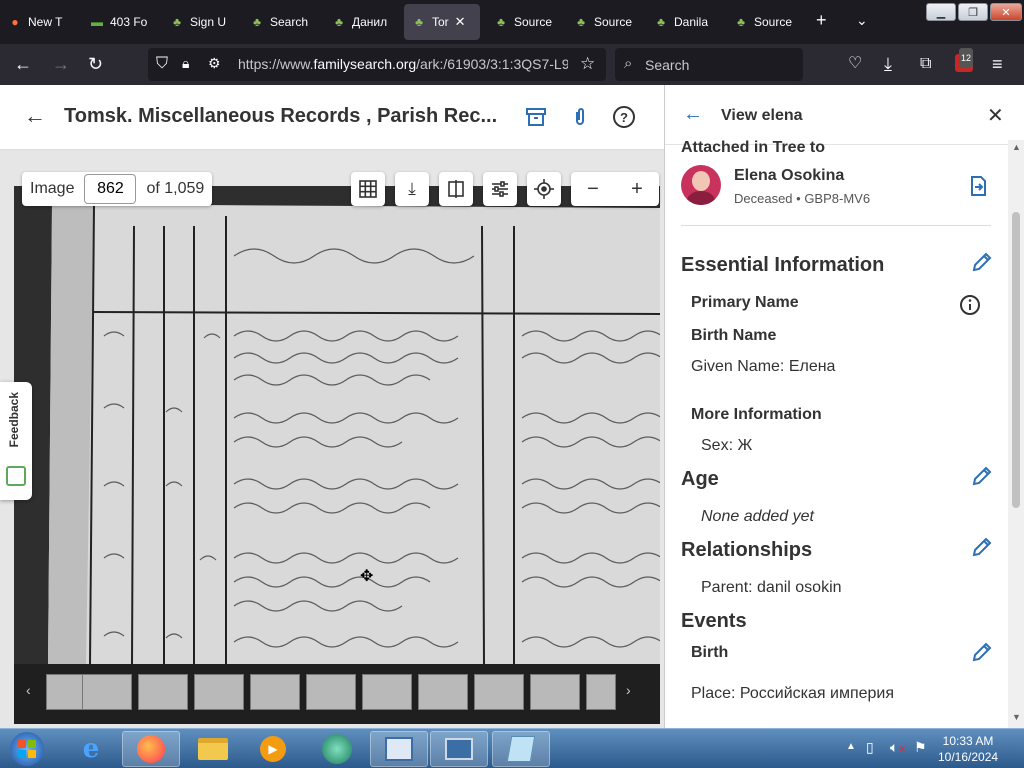  What do you see at coordinates (456, 189) in the screenshot?
I see `compare-icon` at bounding box center [456, 189].